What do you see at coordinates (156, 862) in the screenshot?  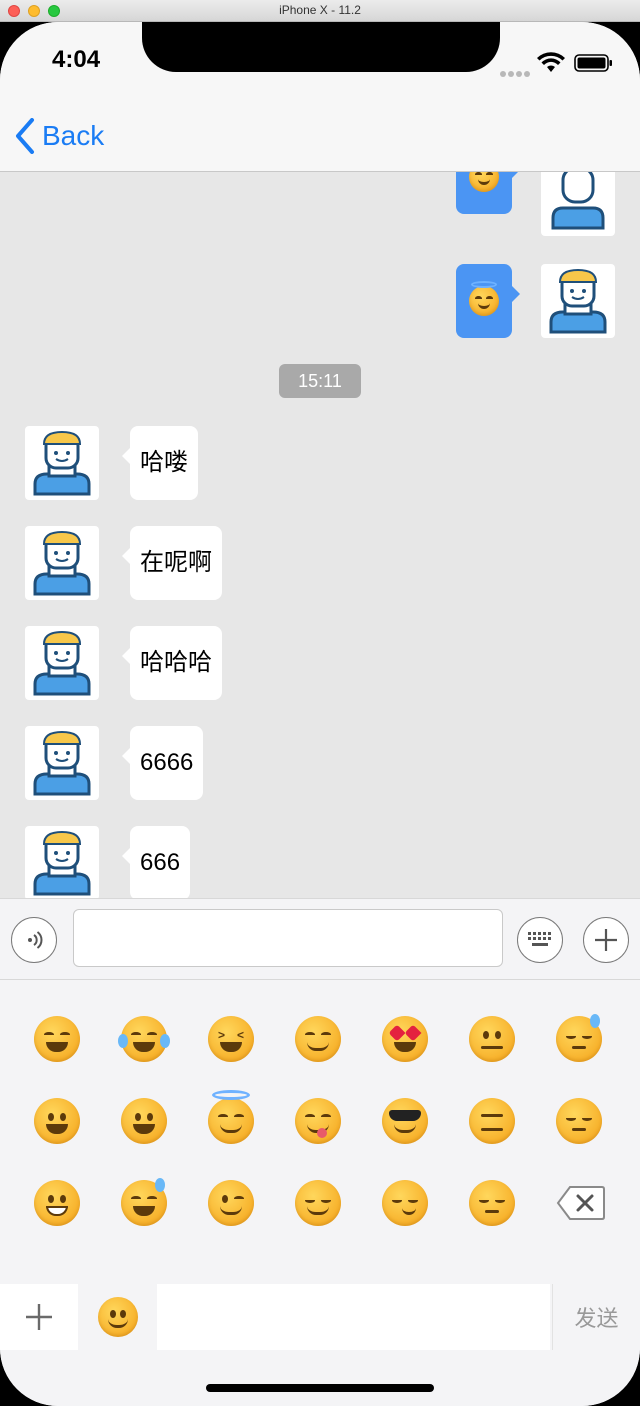 I see `incoming-message-bubble: 666` at bounding box center [156, 862].